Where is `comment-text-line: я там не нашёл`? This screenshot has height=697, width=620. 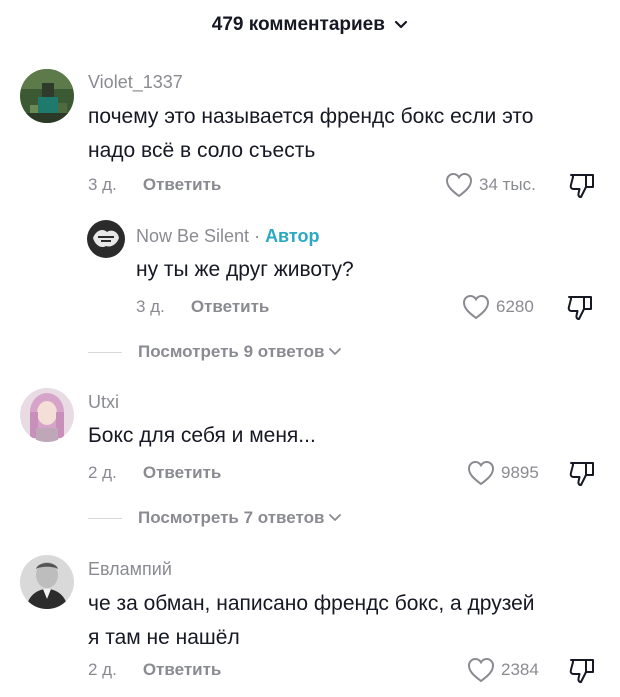
comment-text-line: я там не нашёл is located at coordinates (164, 637).